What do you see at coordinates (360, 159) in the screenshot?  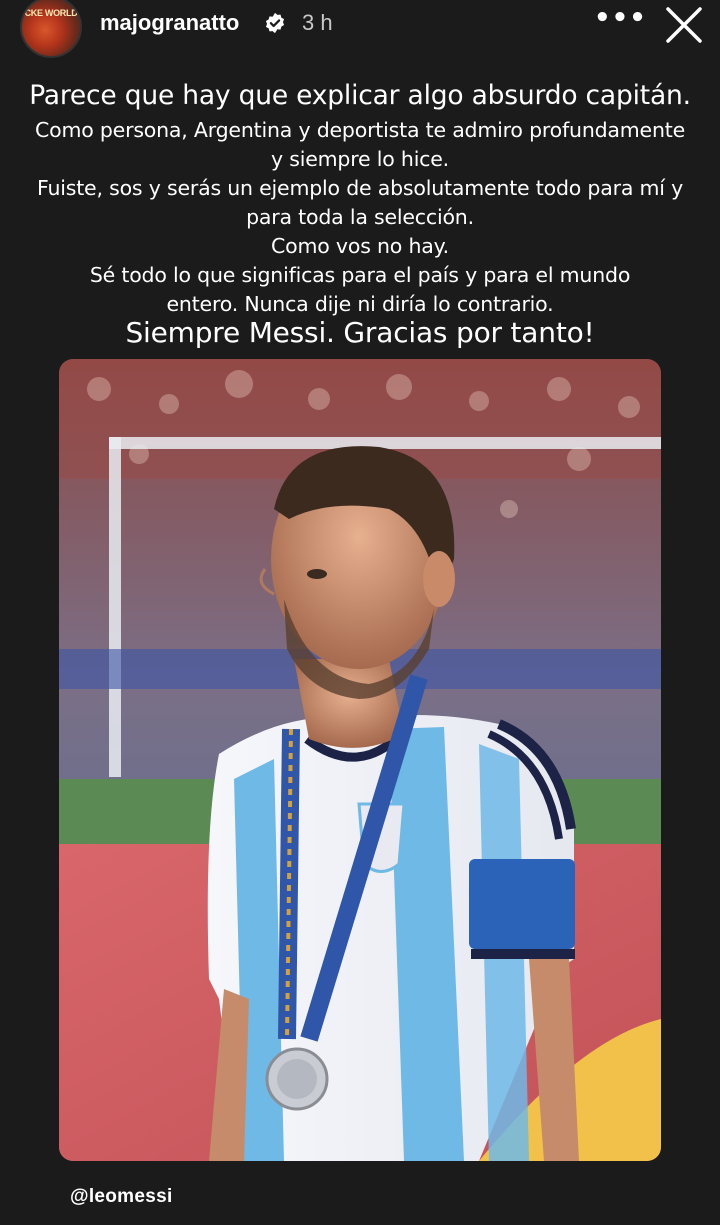 I see `caption-line: y siempre lo hice.` at bounding box center [360, 159].